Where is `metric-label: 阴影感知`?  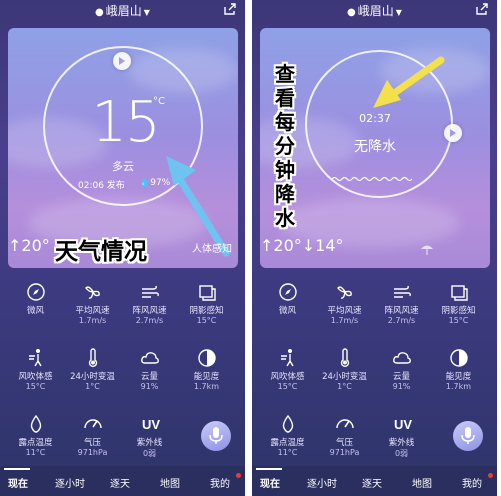
metric-label: 阴影感知 is located at coordinates (458, 311).